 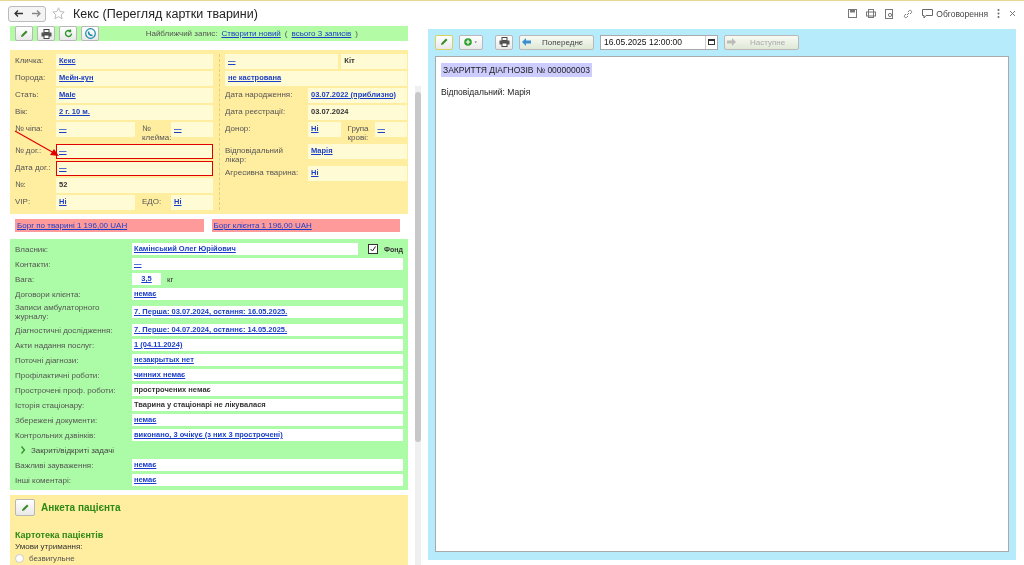 What do you see at coordinates (659, 42) in the screenshot?
I see `date-field: 16.05.2025 12:00:00` at bounding box center [659, 42].